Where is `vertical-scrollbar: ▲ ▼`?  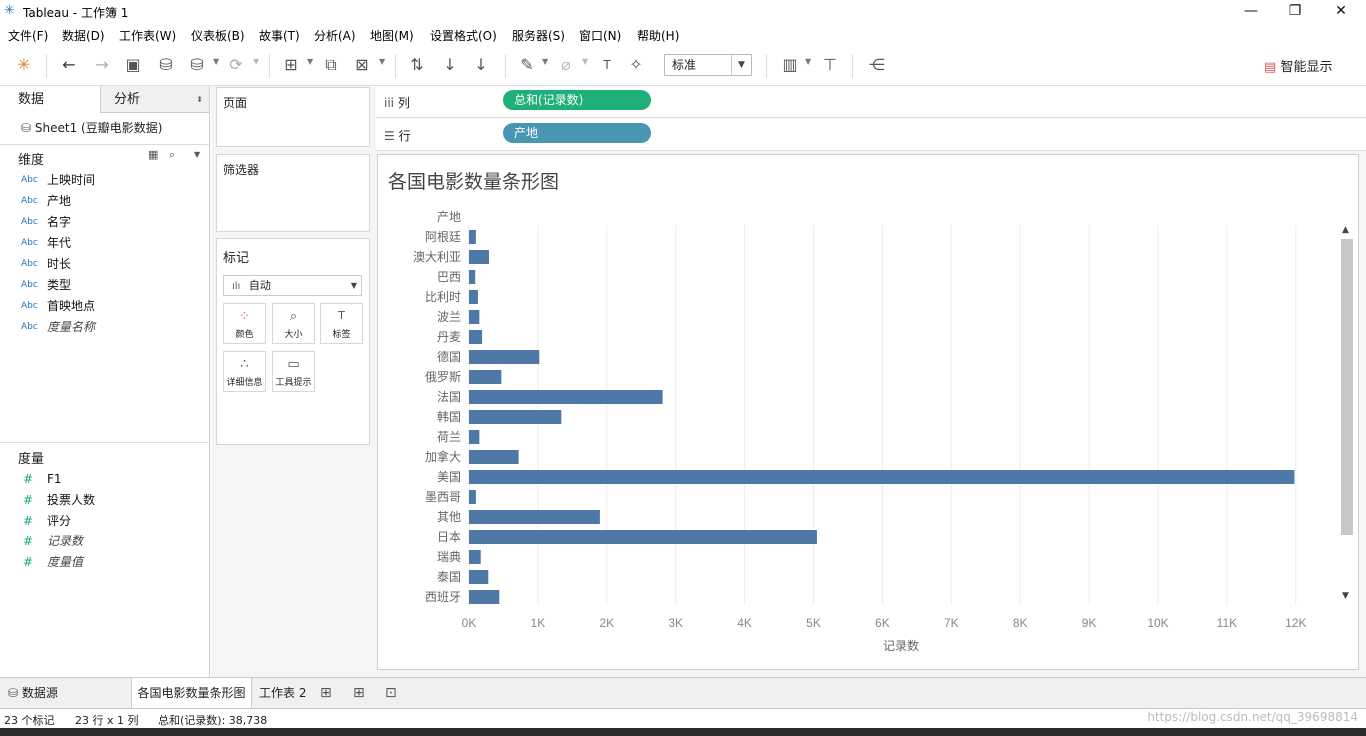
vertical-scrollbar: ▲ ▼ is located at coordinates (1347, 416).